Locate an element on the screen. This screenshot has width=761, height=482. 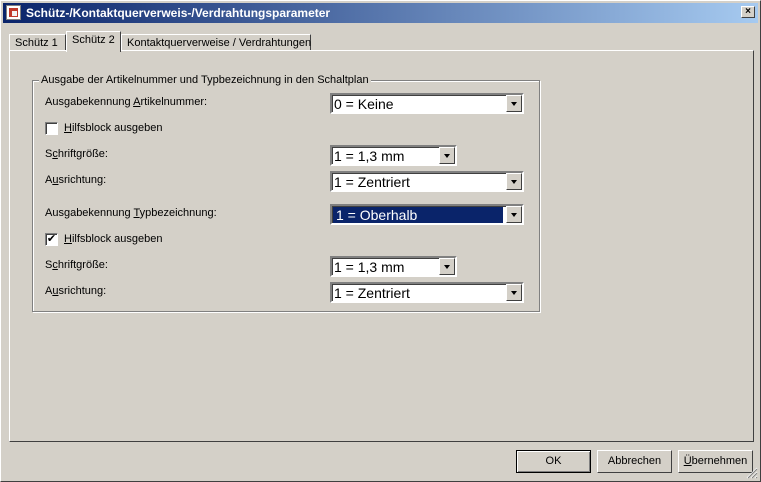
cancel-button: Abbrechen is located at coordinates (634, 461).